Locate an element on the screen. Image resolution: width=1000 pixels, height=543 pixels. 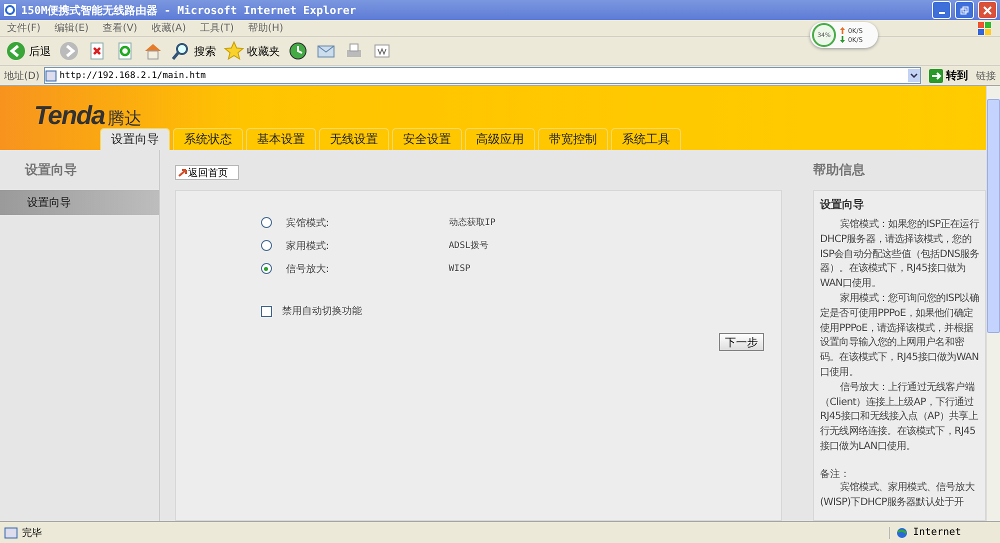
mode-value: ADSL拨号 is located at coordinates (468, 246).